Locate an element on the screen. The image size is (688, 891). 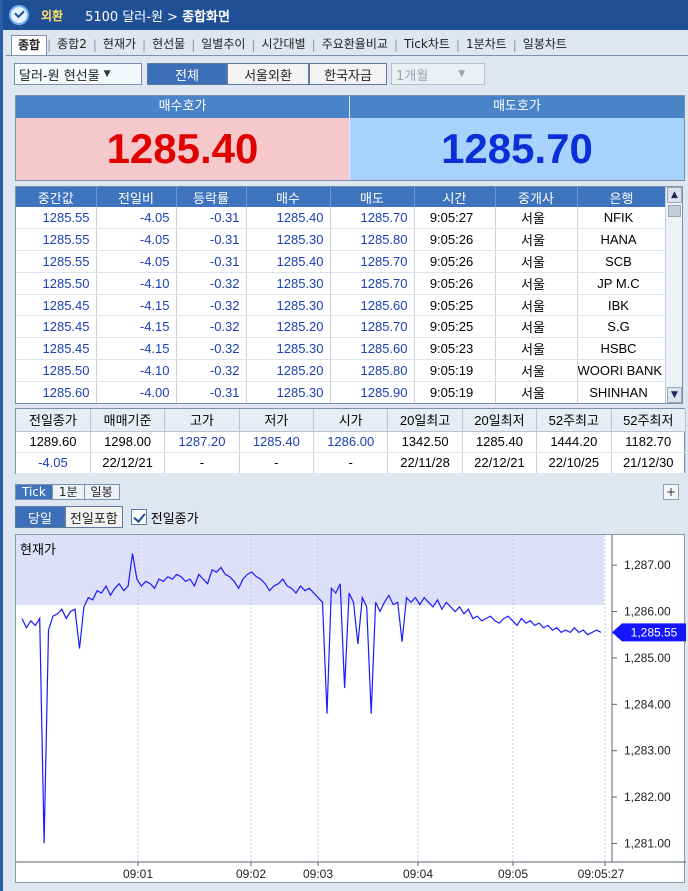
segment-all-button: 전체 is located at coordinates (187, 74).